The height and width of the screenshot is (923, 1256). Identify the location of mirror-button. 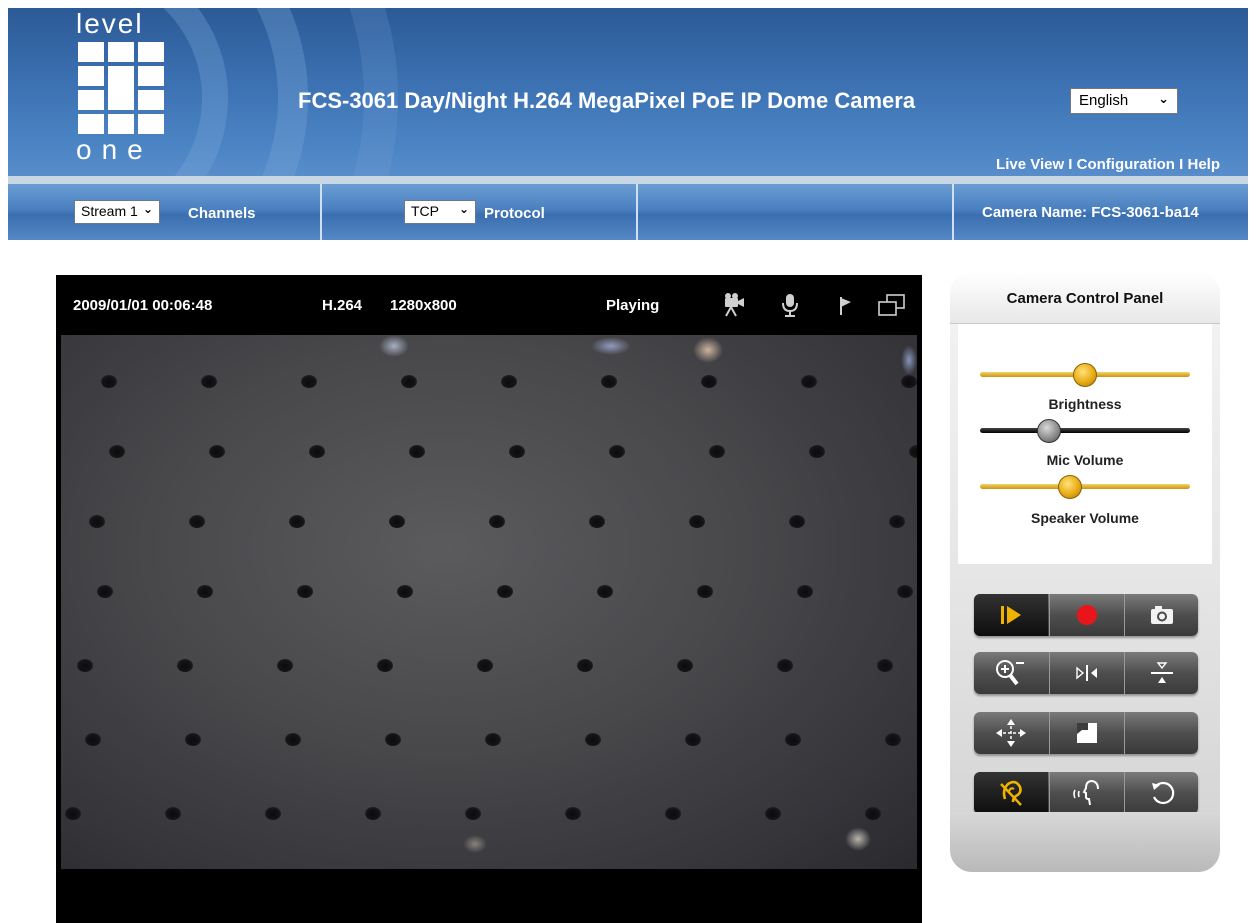
(1086, 673).